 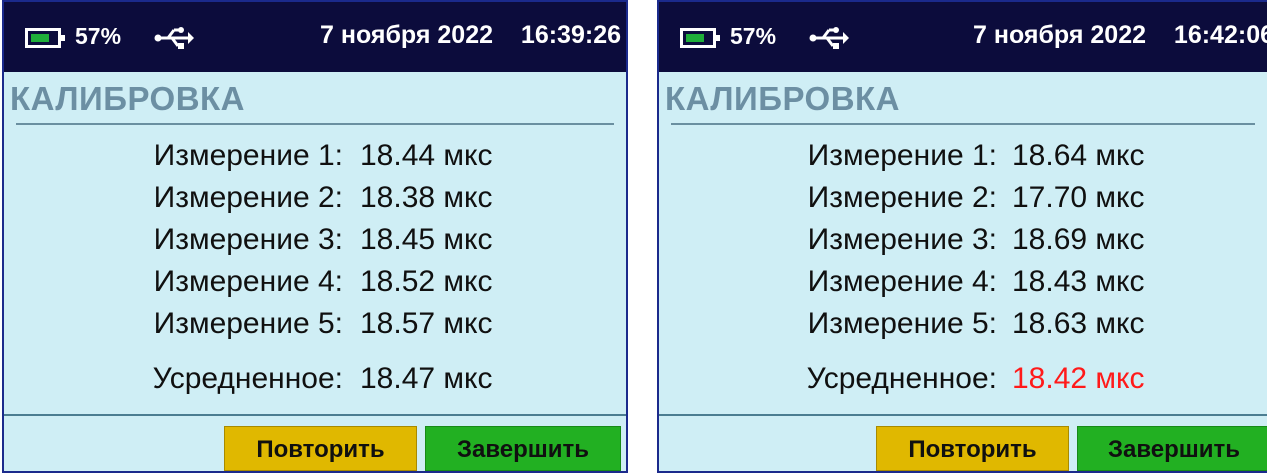 I want to click on measurement-row: Измерение 4: 18.52 мкс, so click(x=315, y=284).